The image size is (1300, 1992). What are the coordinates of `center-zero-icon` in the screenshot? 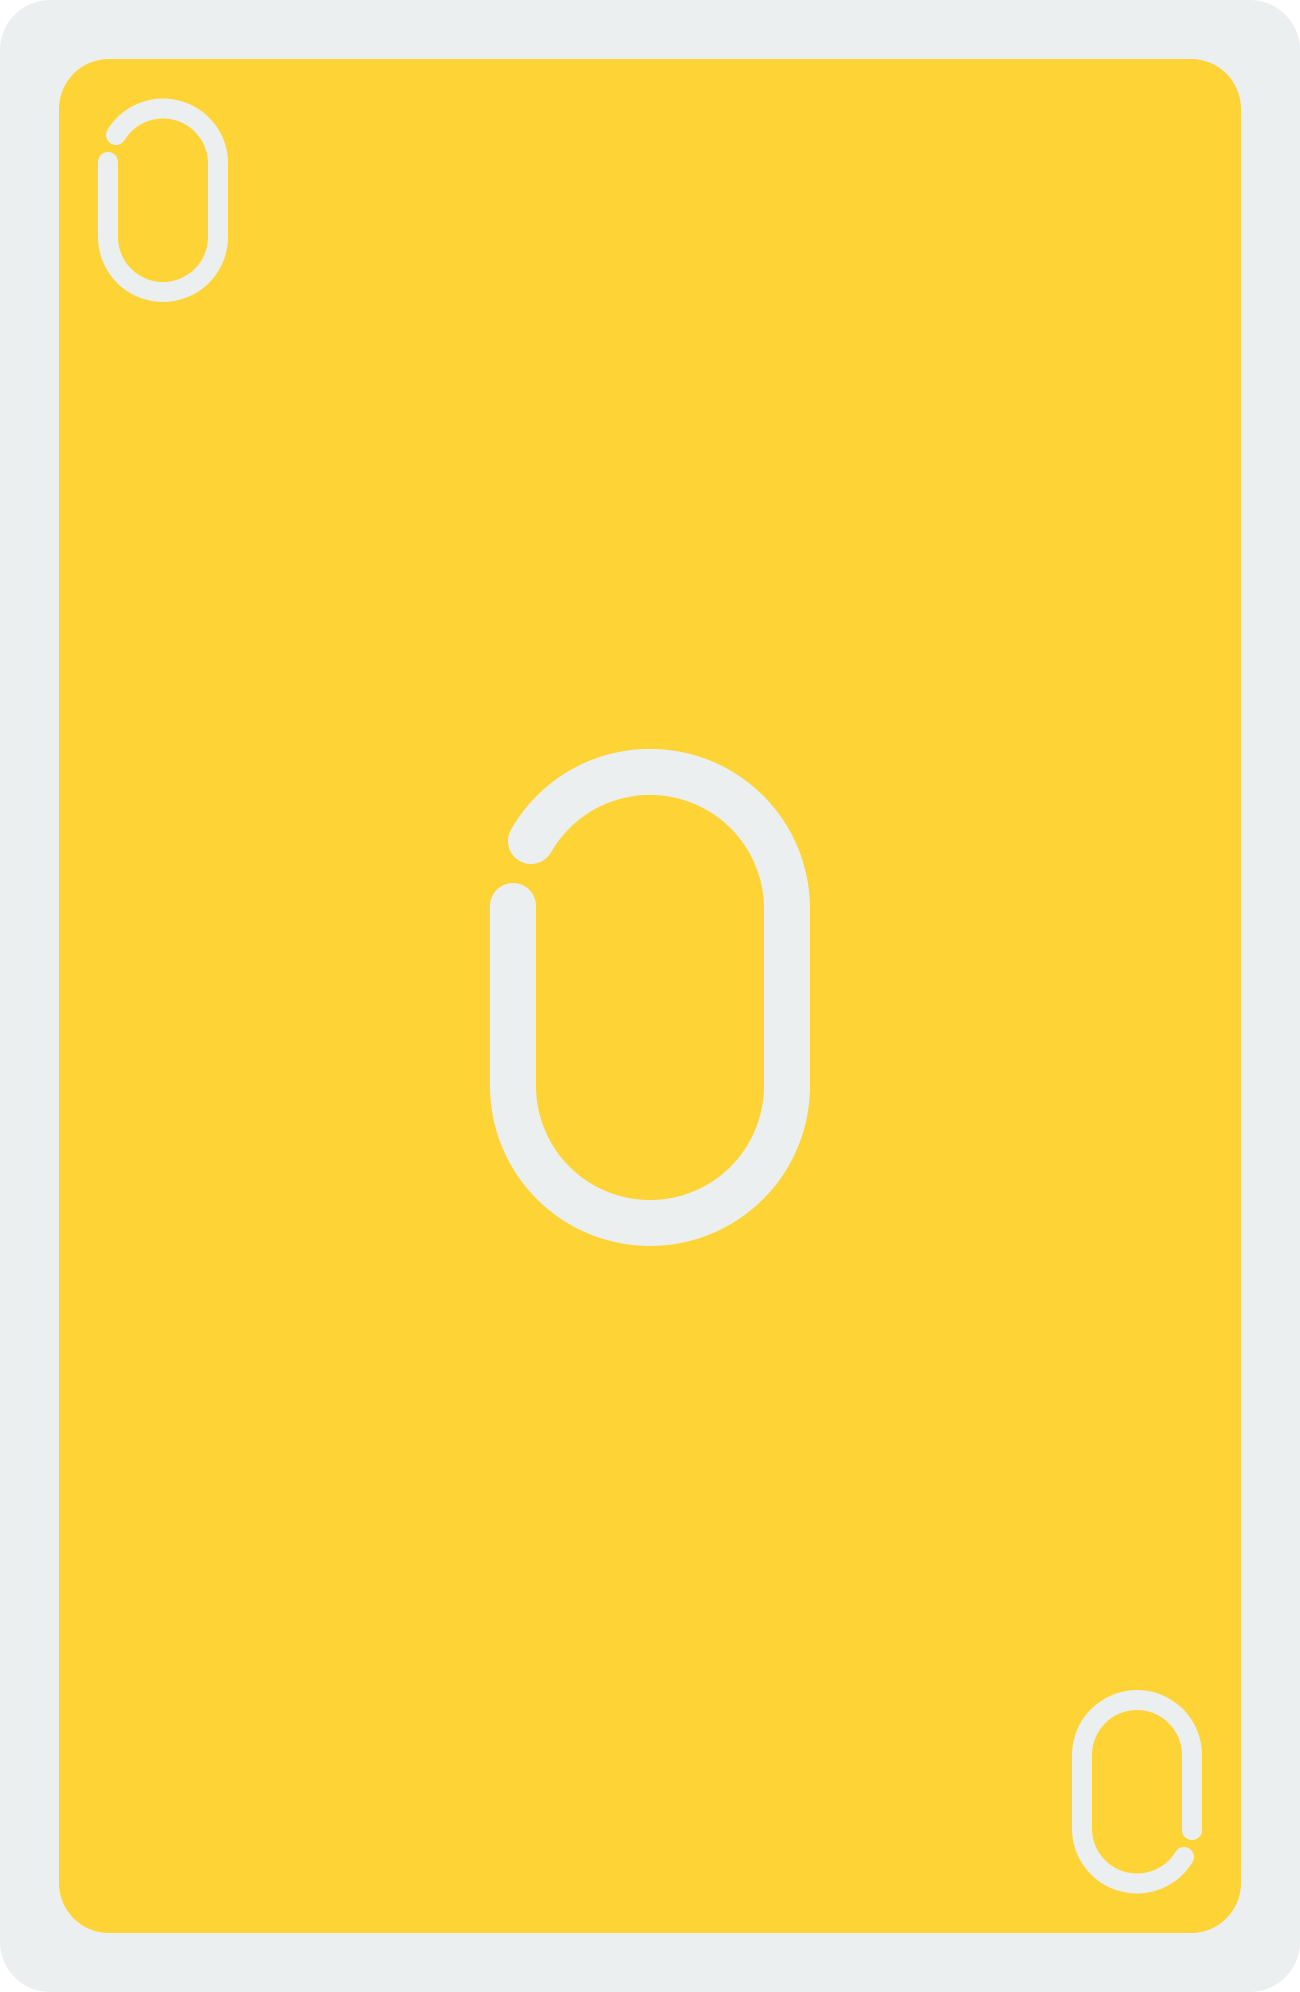 It's located at (650, 997).